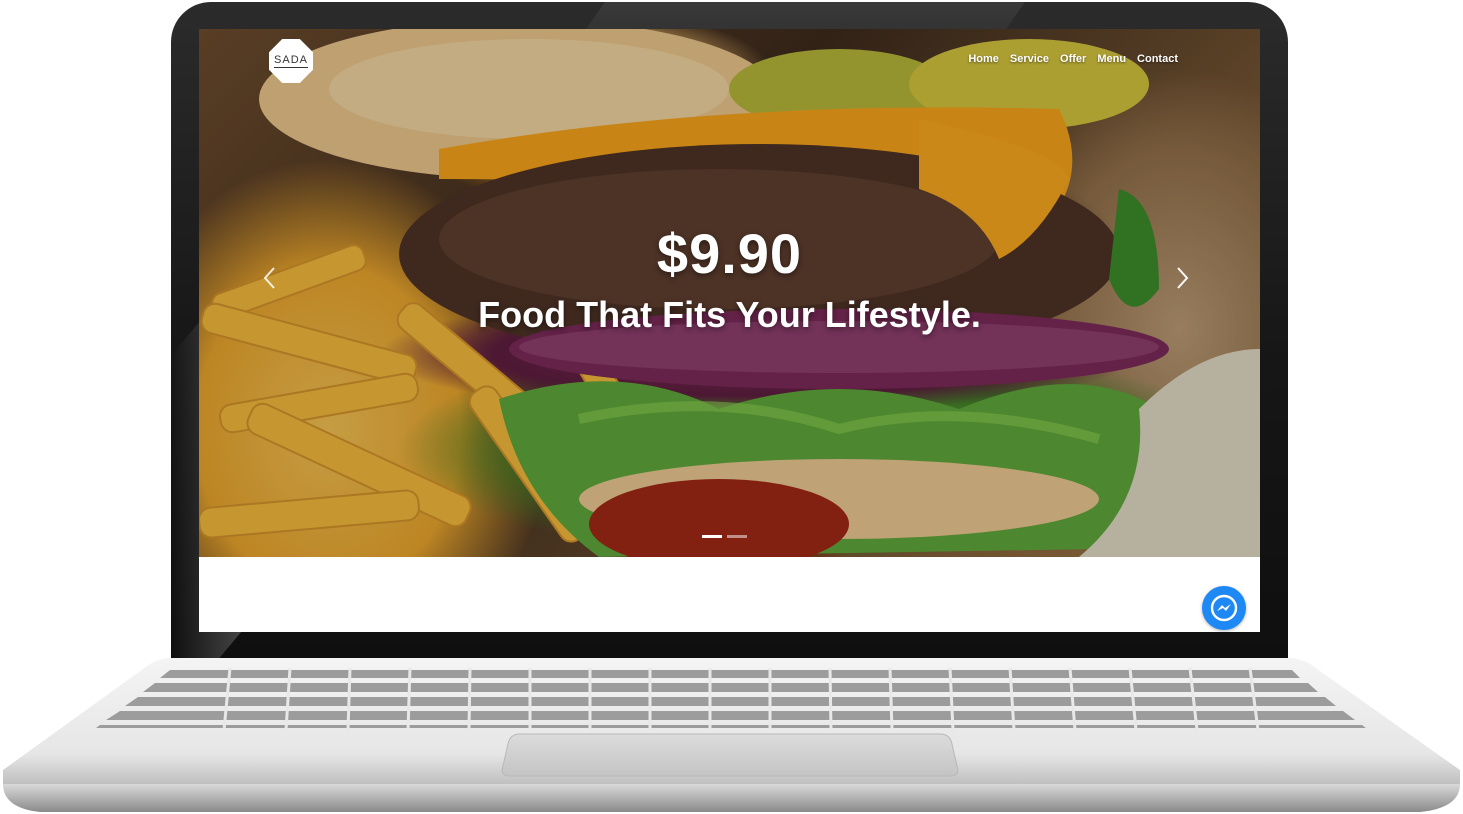  Describe the element at coordinates (983, 59) in the screenshot. I see `nav-home: Home` at that location.